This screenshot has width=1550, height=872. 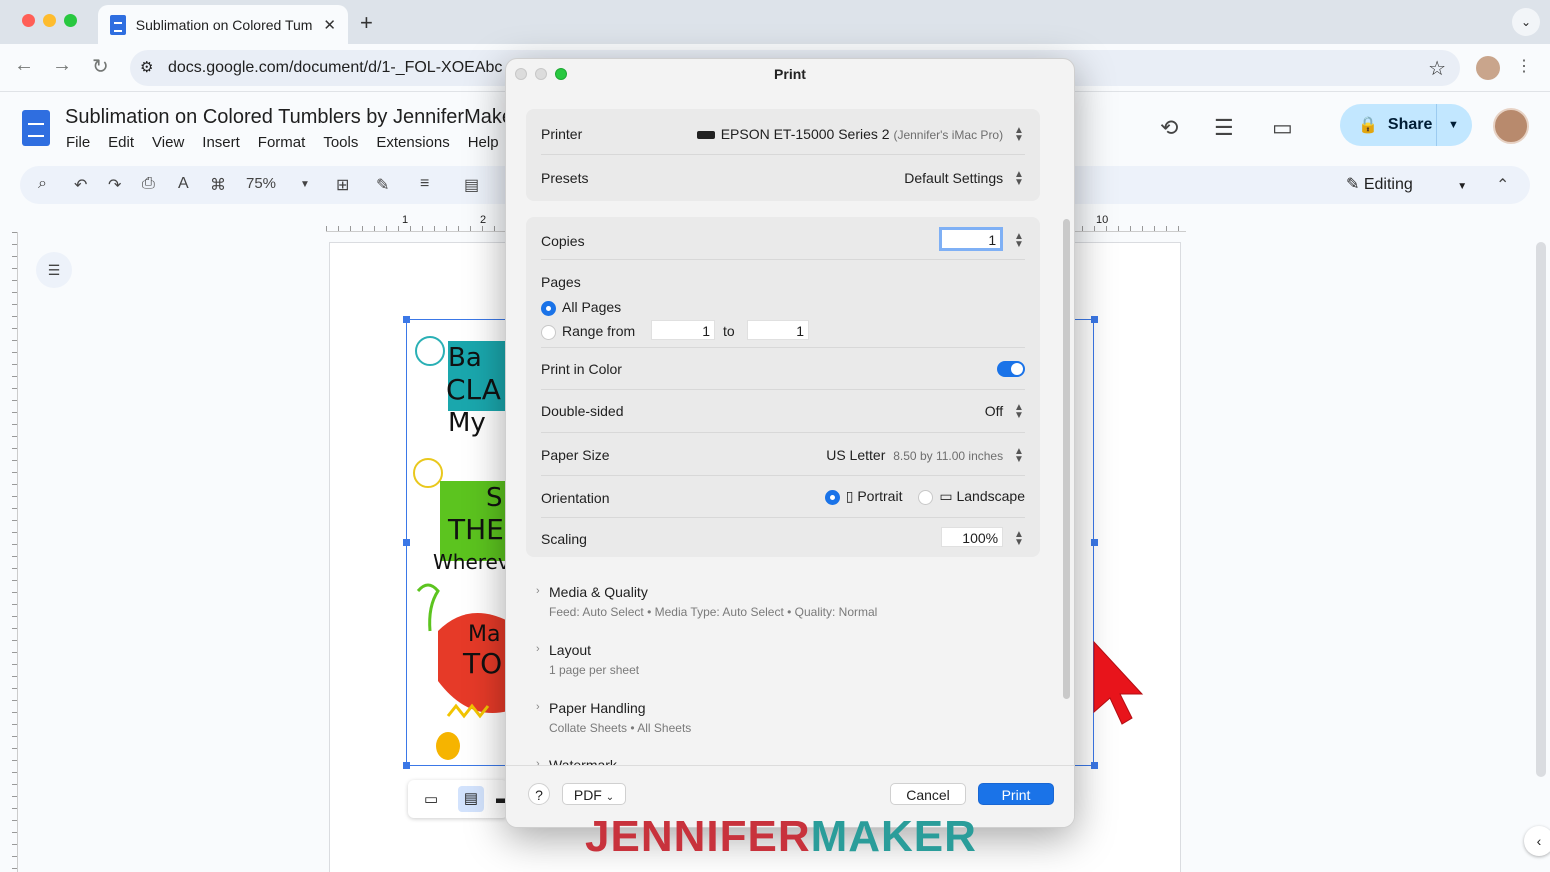 I want to click on tab-search-chevron-icon: ⌄, so click(x=1526, y=22).